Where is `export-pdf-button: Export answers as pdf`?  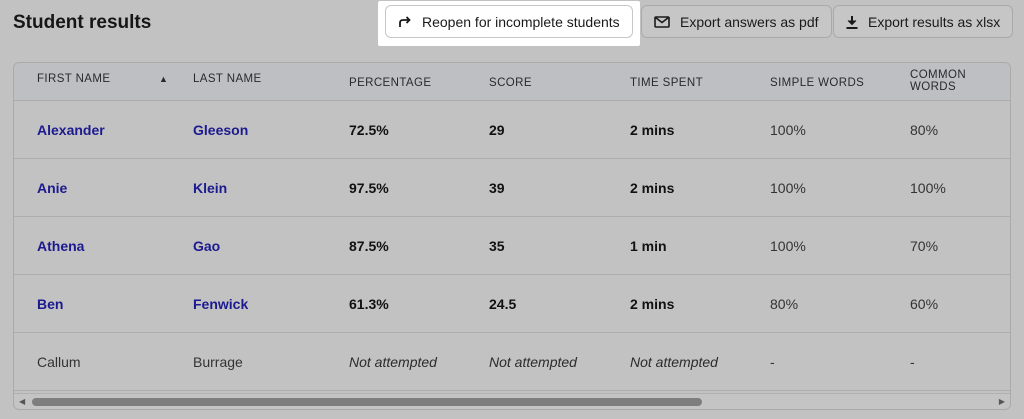
export-pdf-button: Export answers as pdf is located at coordinates (736, 21).